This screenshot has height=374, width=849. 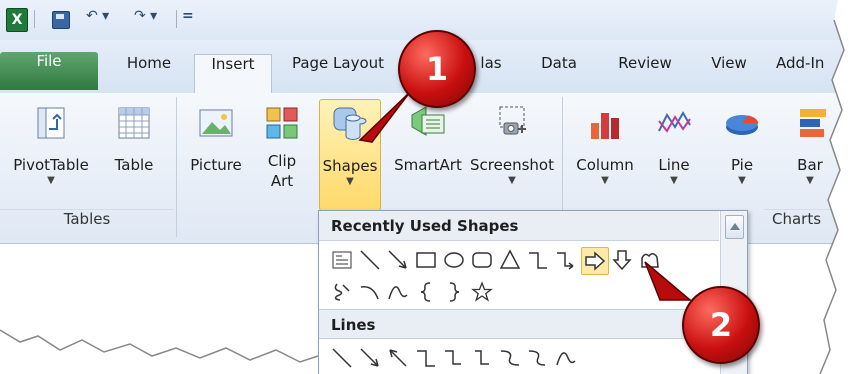 What do you see at coordinates (721, 325) in the screenshot?
I see `callout-2: 2` at bounding box center [721, 325].